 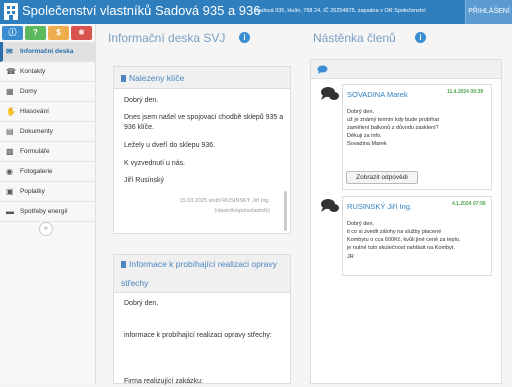 I want to click on post-scrollbar, so click(x=285, y=211).